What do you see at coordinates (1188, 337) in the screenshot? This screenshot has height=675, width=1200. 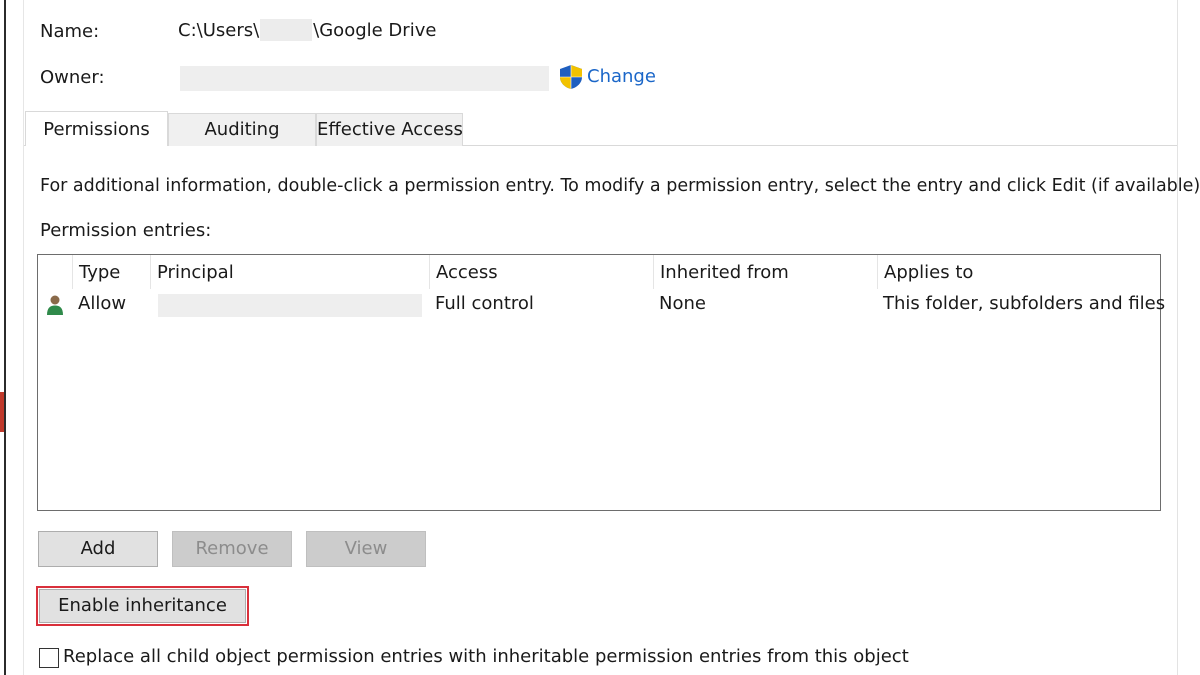 I see `window-right-edge` at bounding box center [1188, 337].